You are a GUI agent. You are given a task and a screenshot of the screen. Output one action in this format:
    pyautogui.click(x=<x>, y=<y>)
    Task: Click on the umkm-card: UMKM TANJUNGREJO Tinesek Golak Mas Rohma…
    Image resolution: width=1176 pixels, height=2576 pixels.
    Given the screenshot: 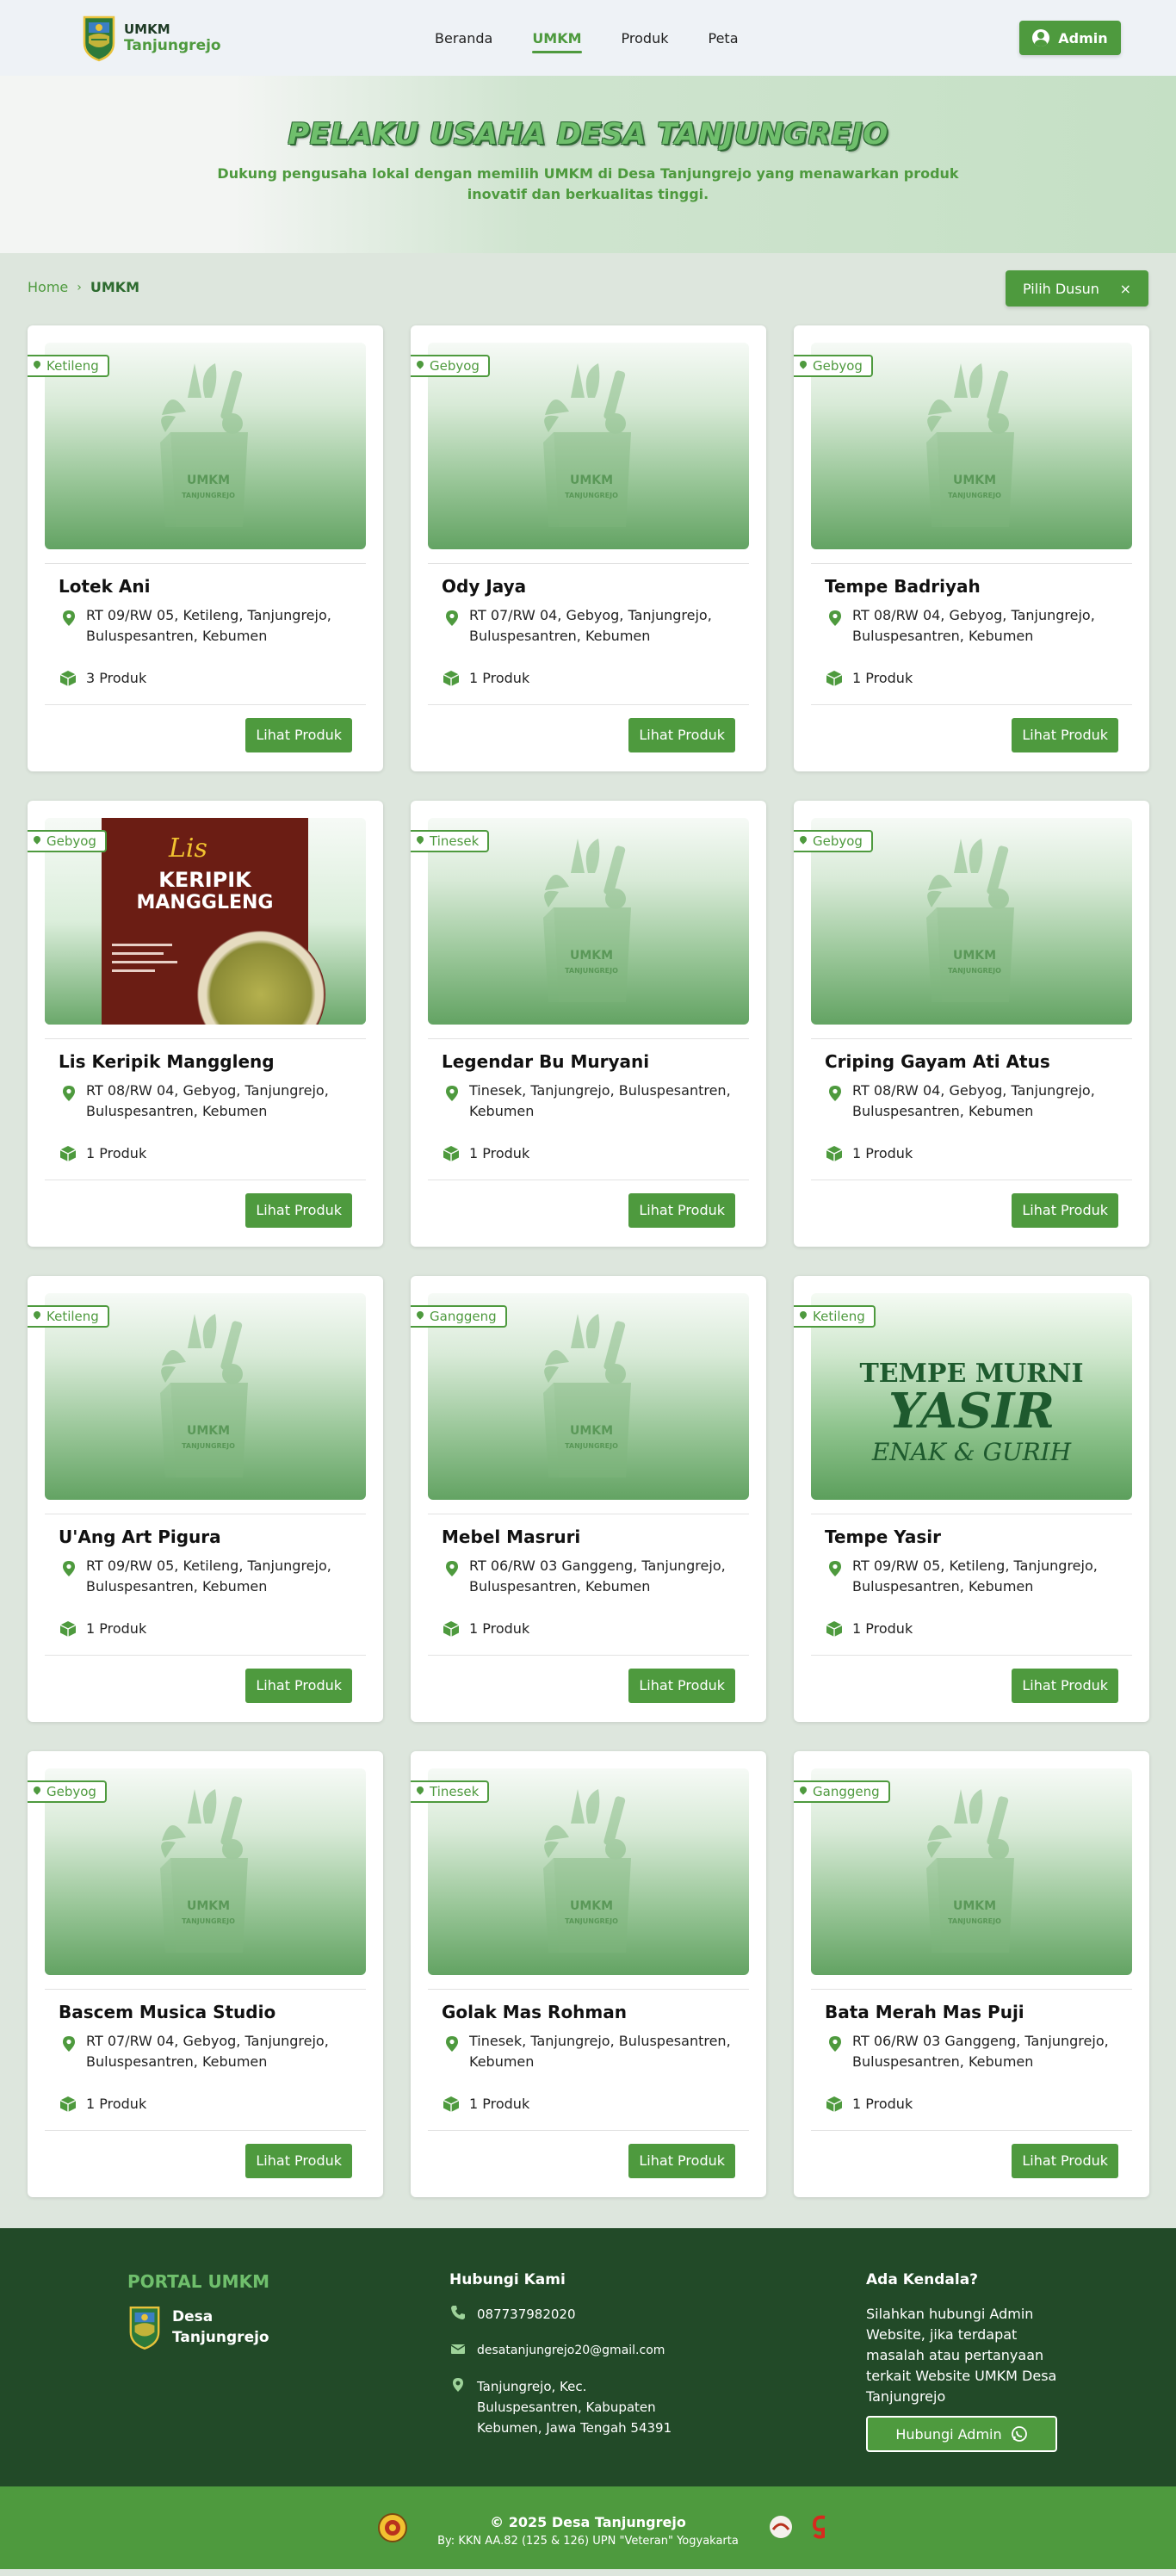 What is the action you would take?
    pyautogui.click(x=588, y=1974)
    